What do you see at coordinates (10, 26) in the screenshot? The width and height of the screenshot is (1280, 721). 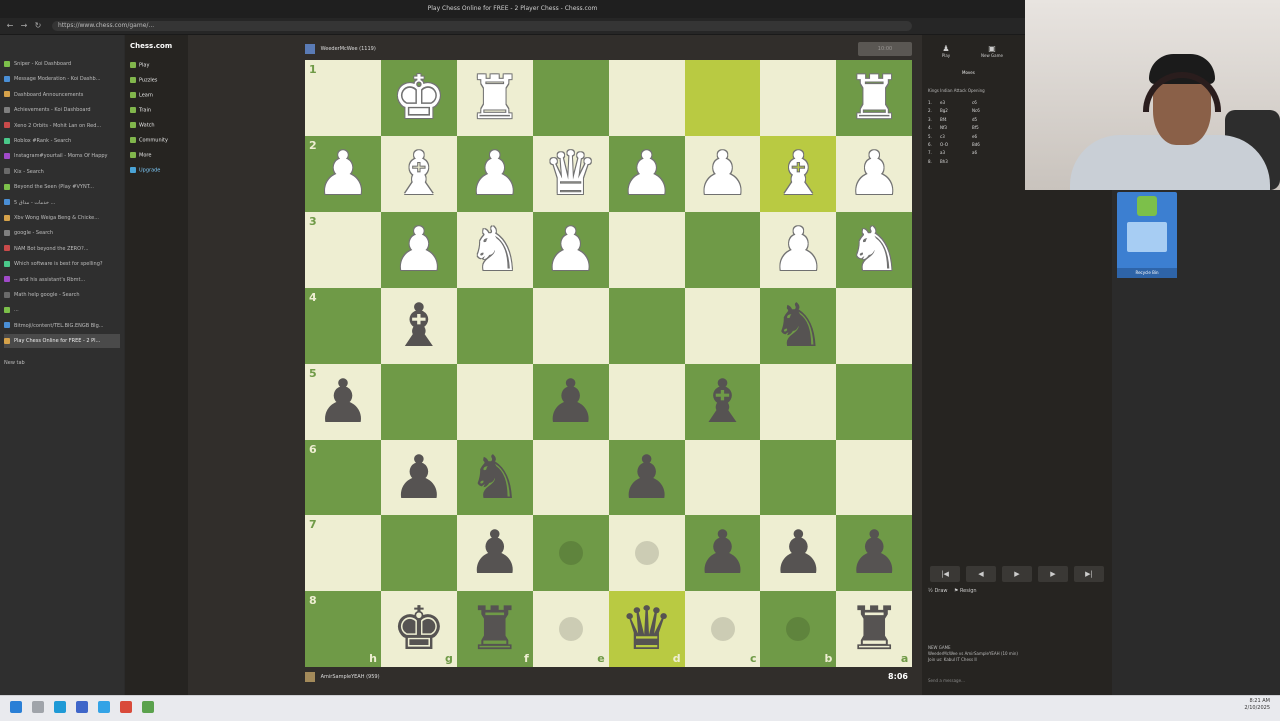 I see `back-icon: ←` at bounding box center [10, 26].